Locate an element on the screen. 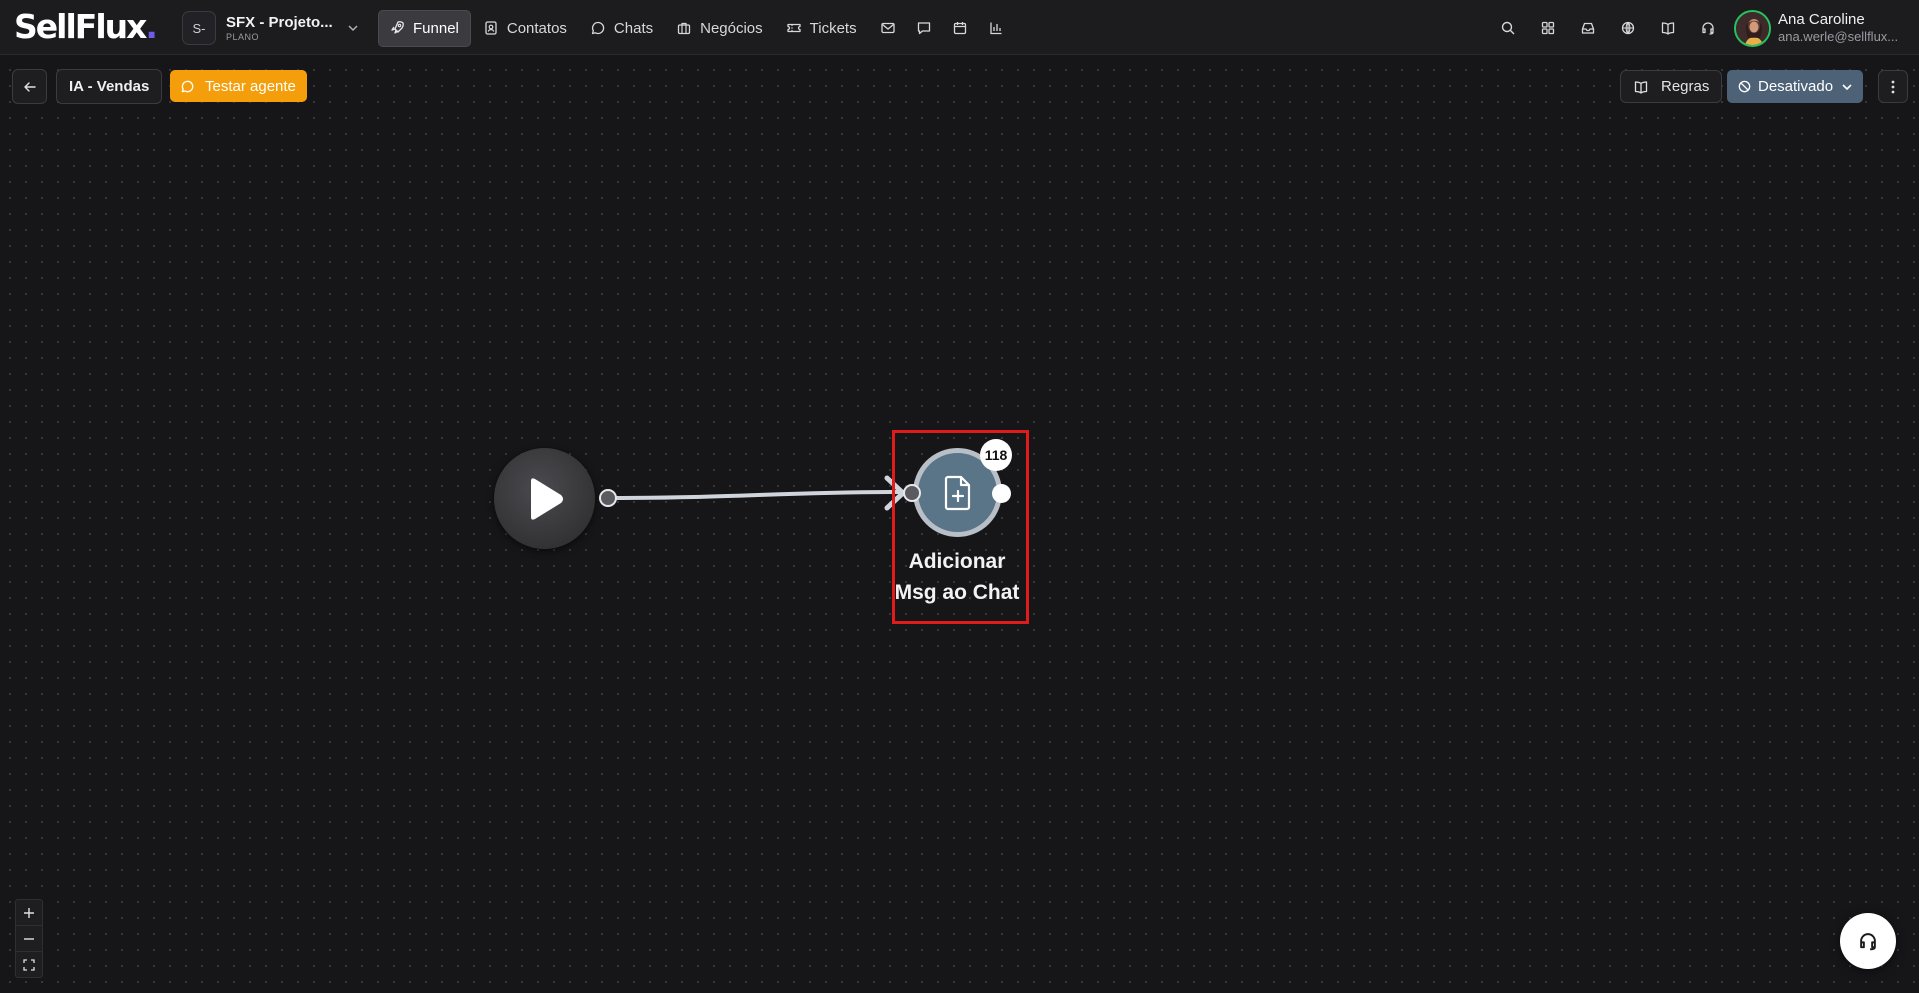  book-open-icon is located at coordinates (1641, 87).